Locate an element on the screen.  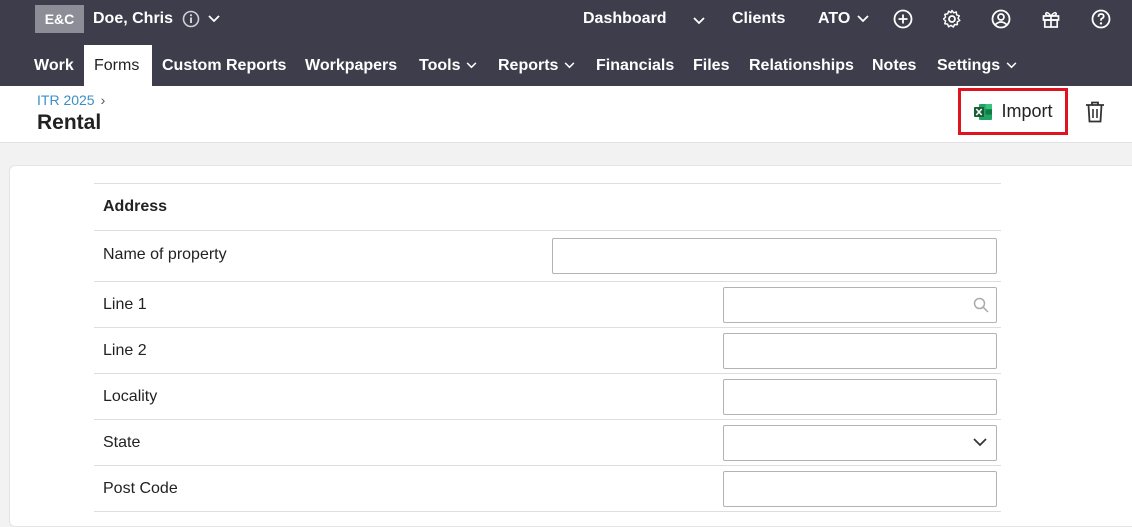
menu-custom-reports-label: Custom Reports is located at coordinates (224, 65).